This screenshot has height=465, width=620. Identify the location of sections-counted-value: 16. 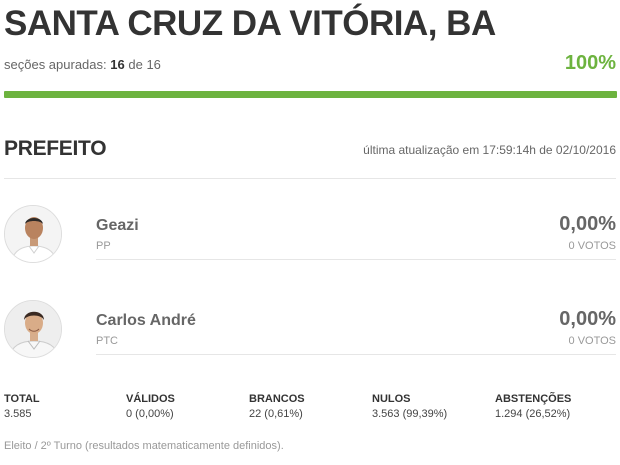
(117, 64).